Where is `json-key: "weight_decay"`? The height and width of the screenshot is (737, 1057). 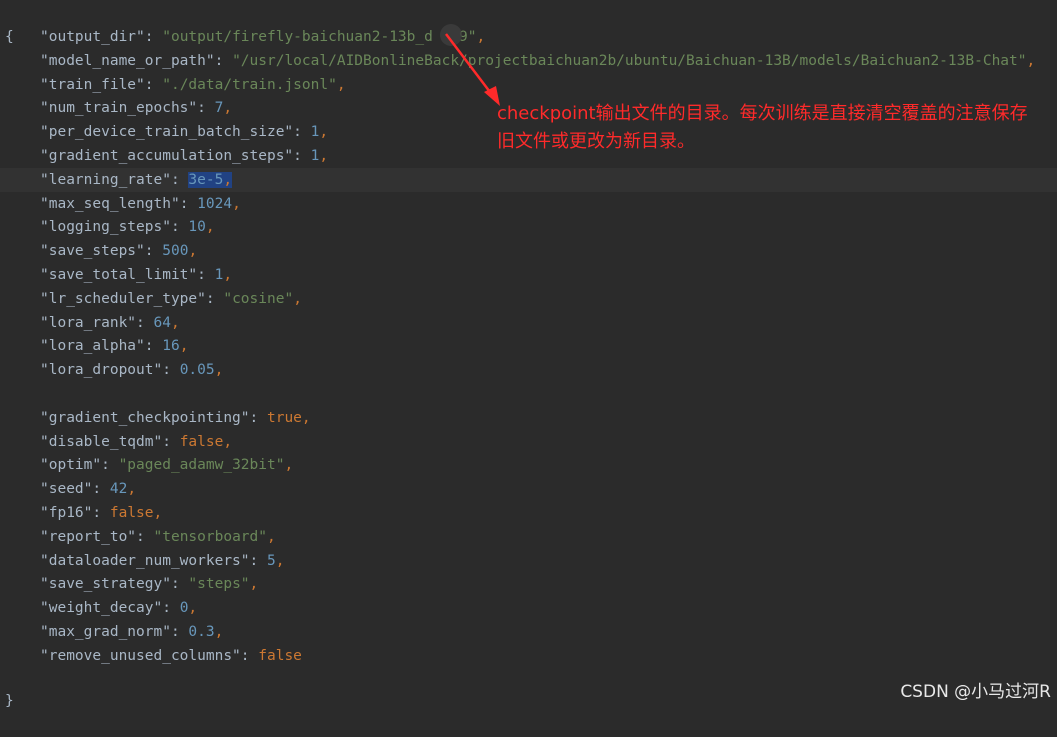
json-key: "weight_decay" is located at coordinates (101, 608).